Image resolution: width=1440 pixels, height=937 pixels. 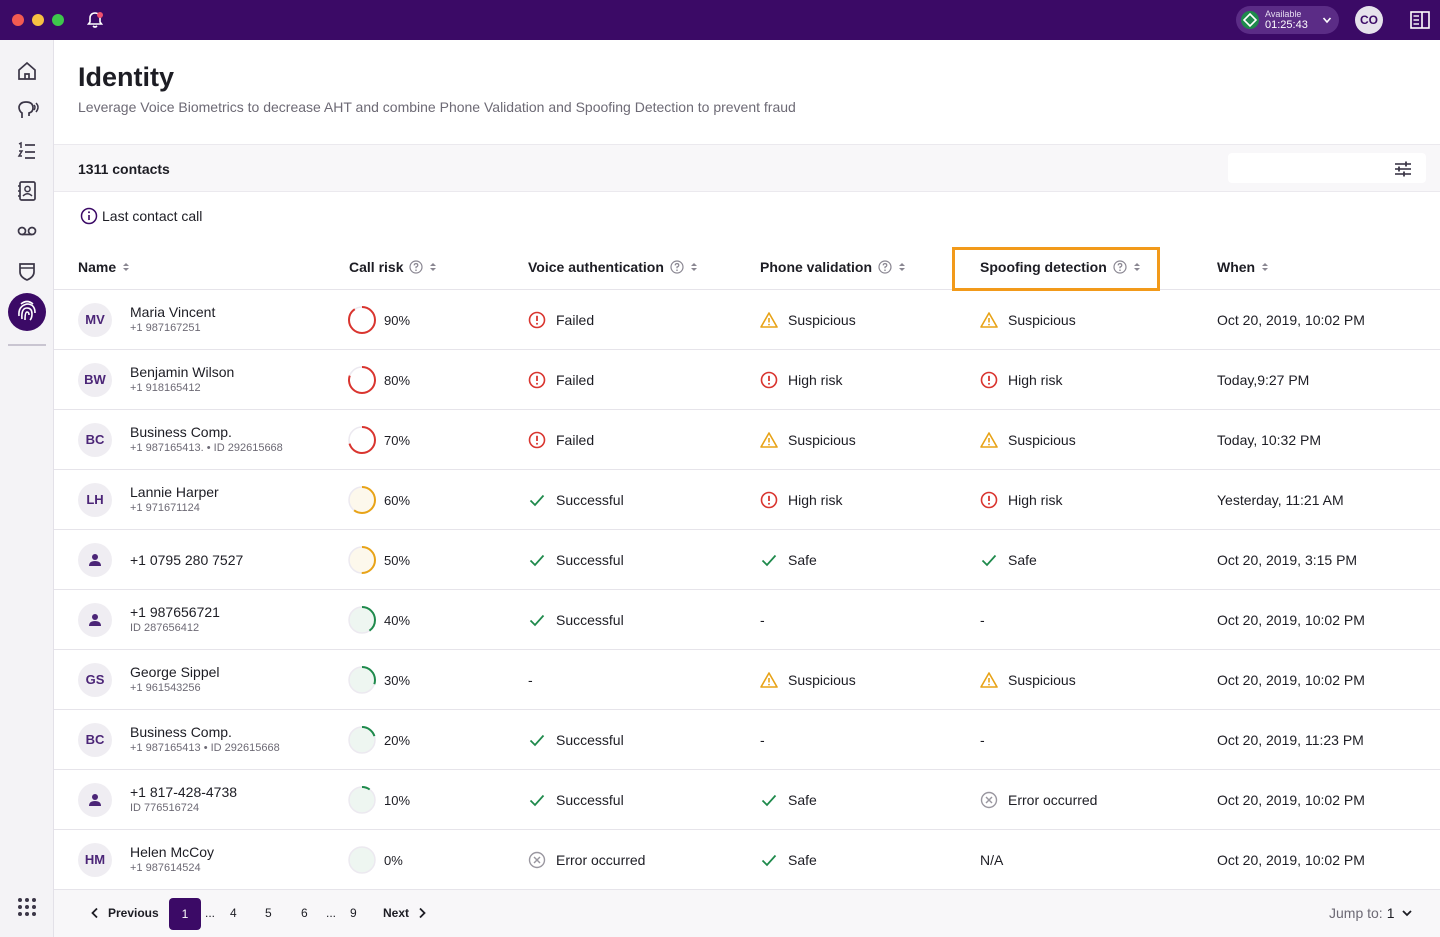 What do you see at coordinates (38, 20) in the screenshot?
I see `window-minimize-button` at bounding box center [38, 20].